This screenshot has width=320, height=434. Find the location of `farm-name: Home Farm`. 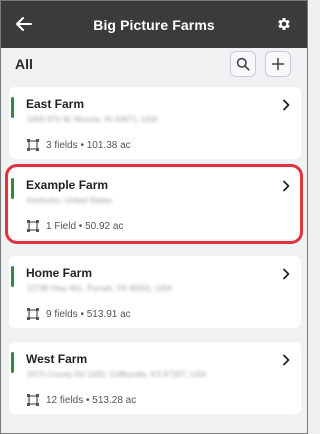

farm-name: Home Farm is located at coordinates (59, 273).